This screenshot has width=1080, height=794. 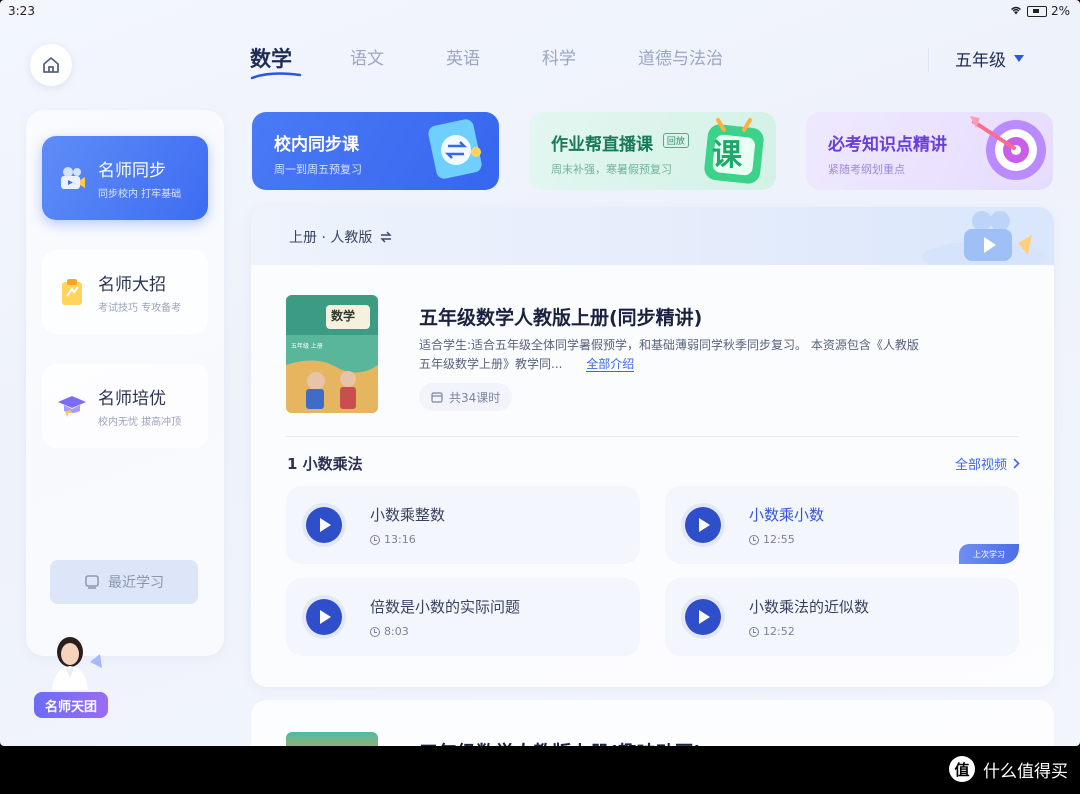 I want to click on class-char-icon: 课, so click(x=727, y=155).